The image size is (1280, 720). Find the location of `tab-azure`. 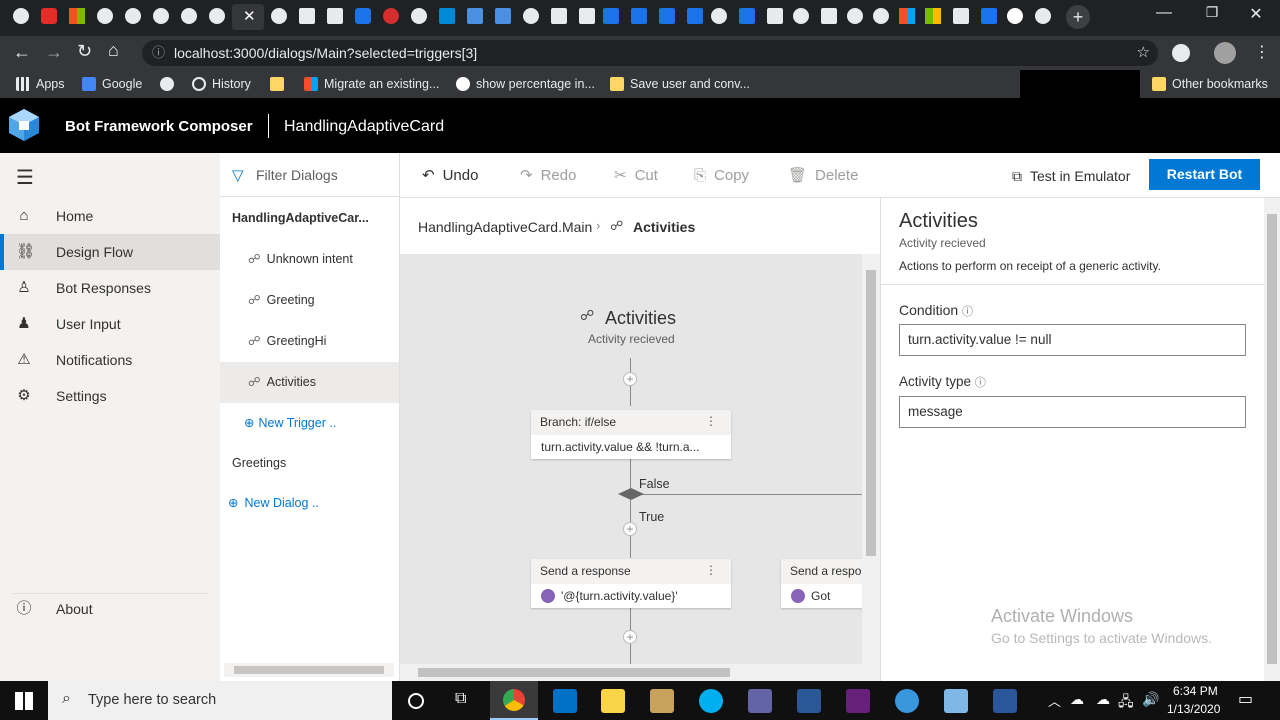

tab-azure is located at coordinates (447, 16).